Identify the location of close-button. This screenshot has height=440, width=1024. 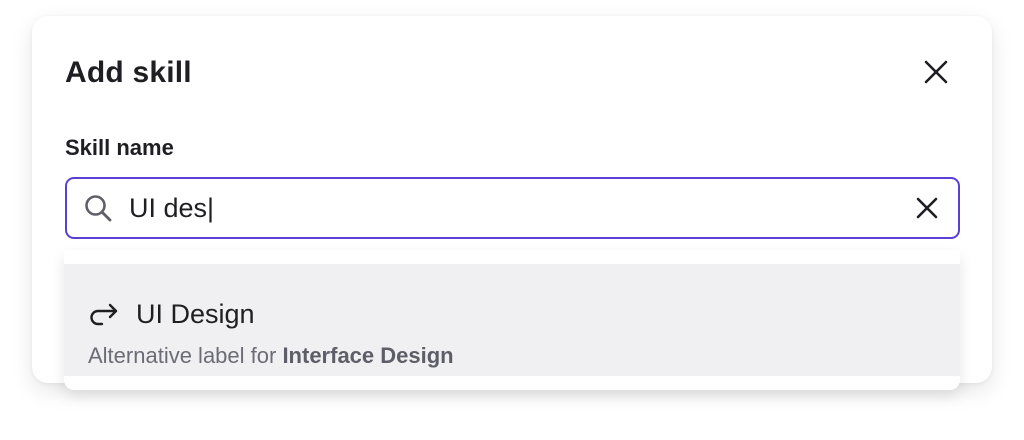
(936, 72).